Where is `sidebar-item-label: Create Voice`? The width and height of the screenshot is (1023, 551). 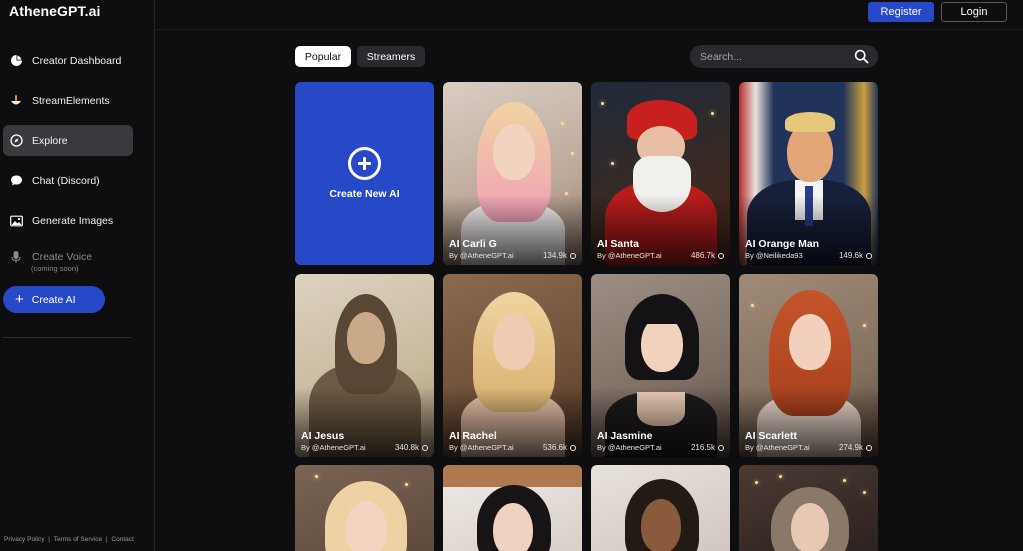 sidebar-item-label: Create Voice is located at coordinates (62, 256).